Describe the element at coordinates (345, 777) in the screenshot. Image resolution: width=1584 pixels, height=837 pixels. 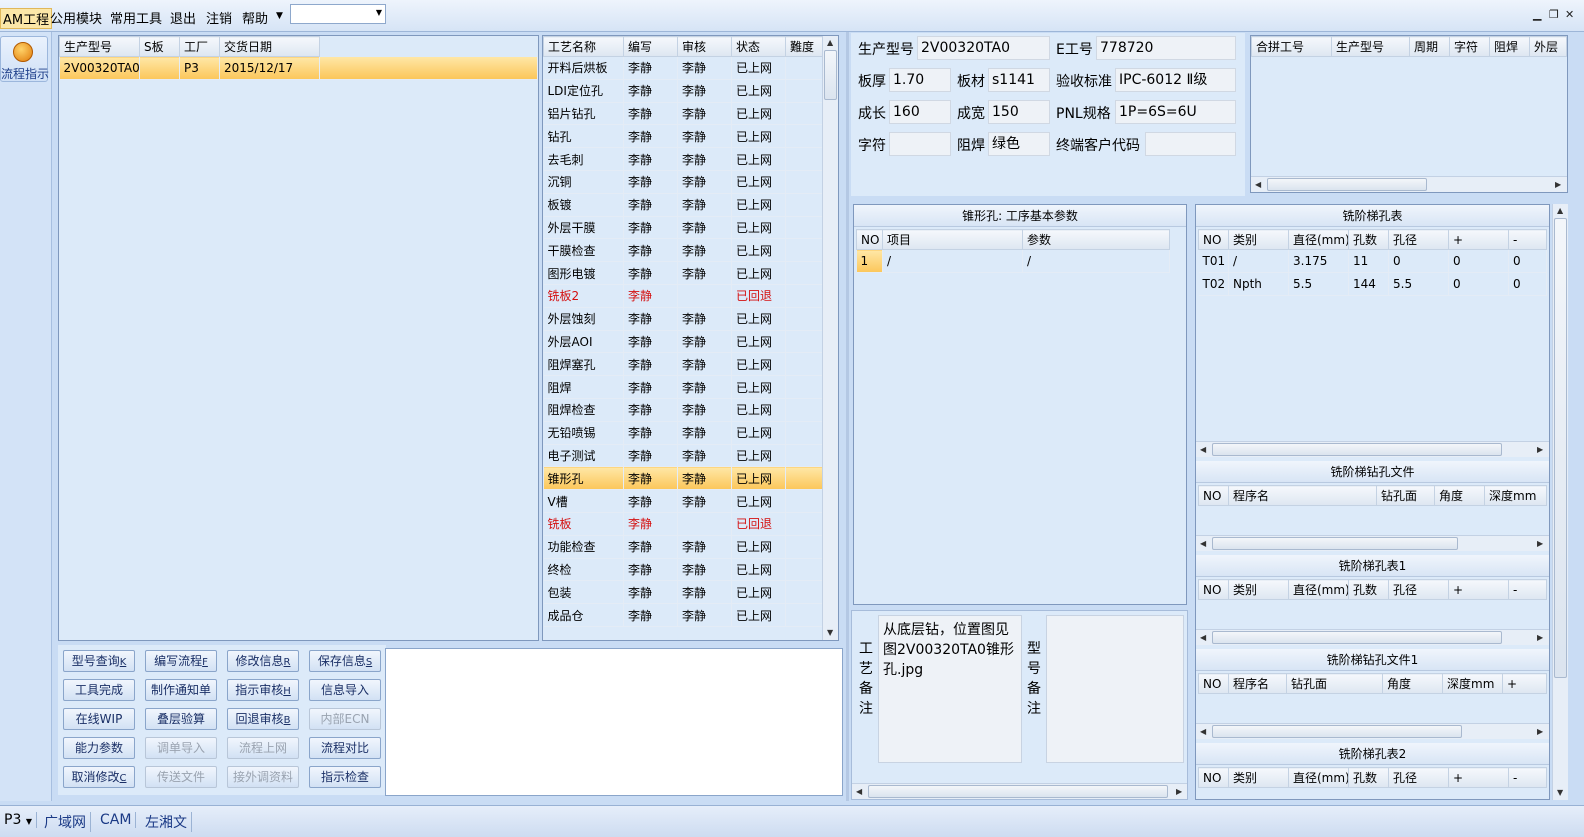
I see `action-button: 指示检查` at that location.